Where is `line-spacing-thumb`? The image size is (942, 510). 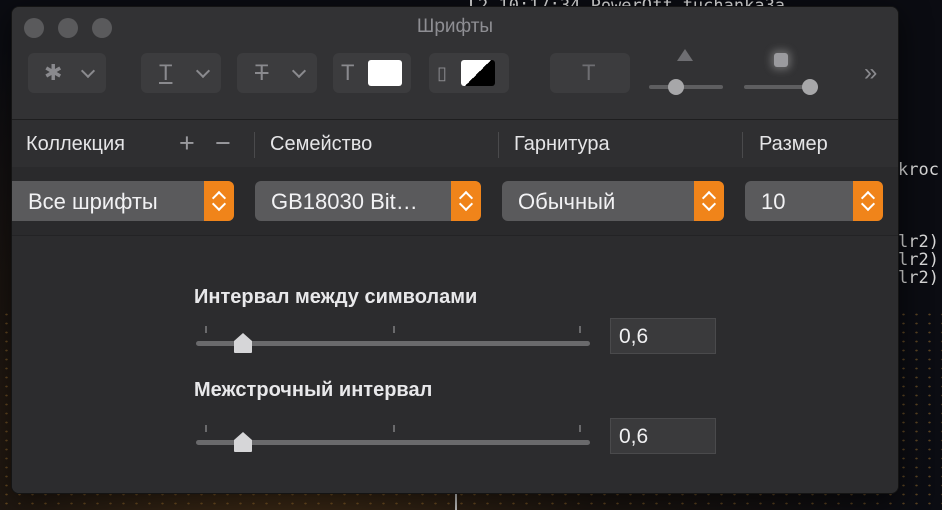
line-spacing-thumb is located at coordinates (243, 442).